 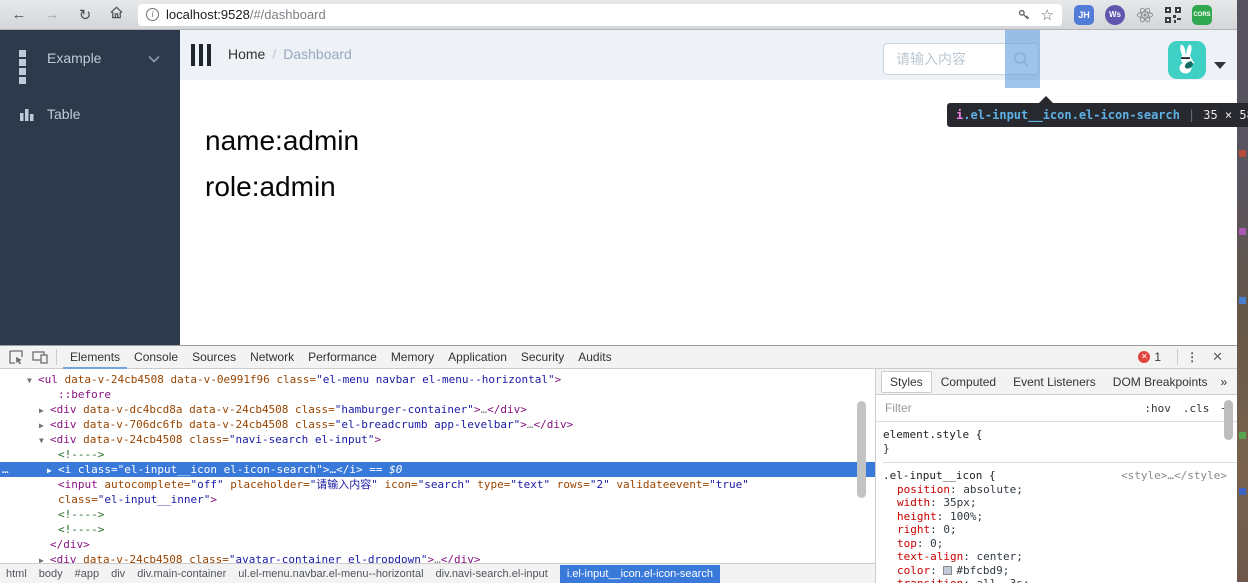 I want to click on avatar-dropdown-caret-icon, so click(x=1220, y=65).